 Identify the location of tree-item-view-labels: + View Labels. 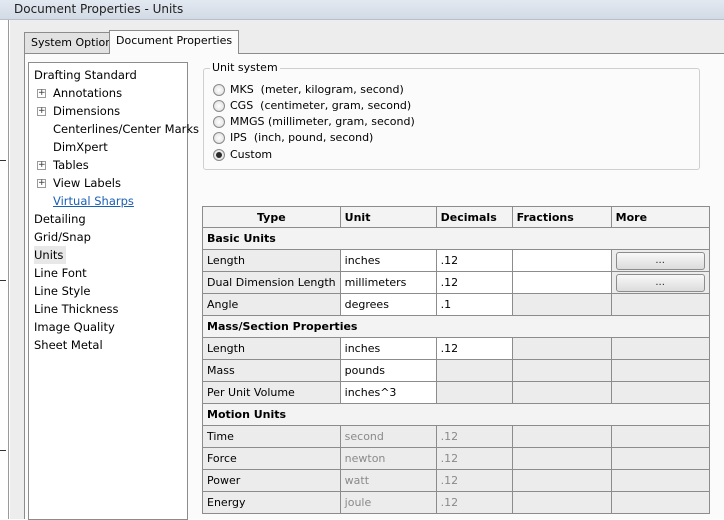
(111, 183).